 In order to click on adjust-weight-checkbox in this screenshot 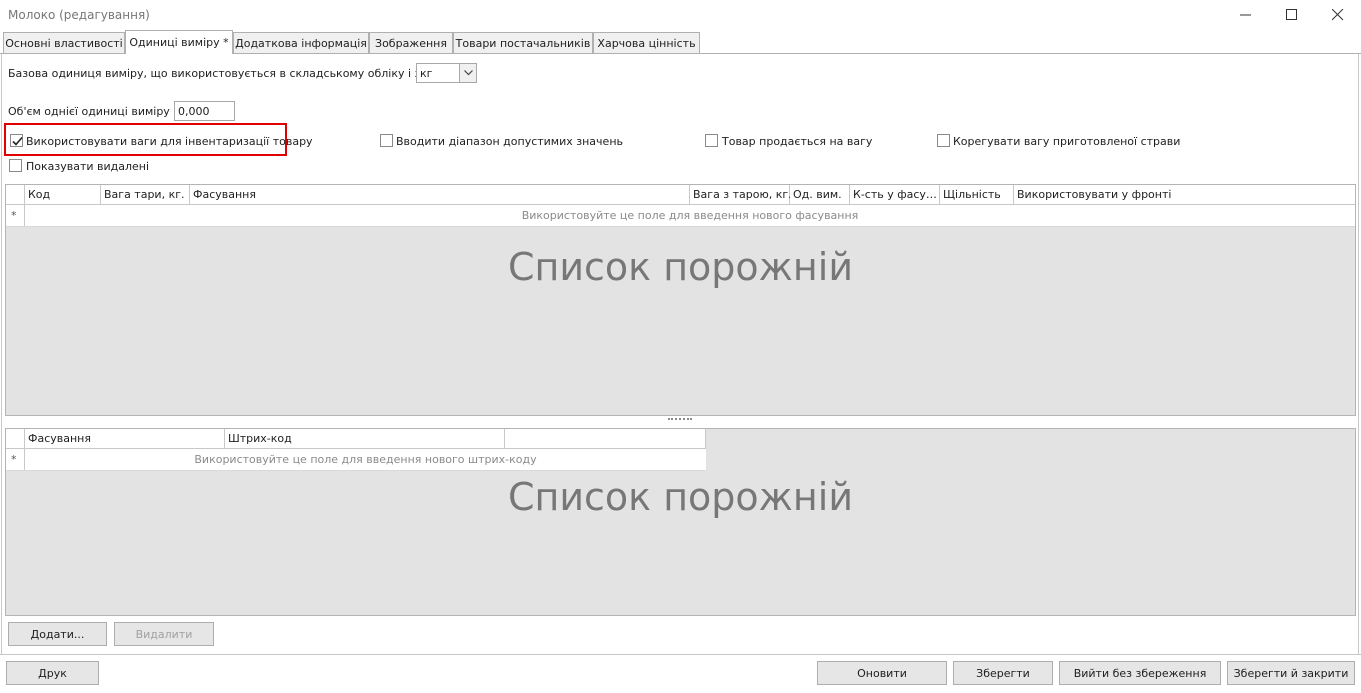, I will do `click(943, 140)`.